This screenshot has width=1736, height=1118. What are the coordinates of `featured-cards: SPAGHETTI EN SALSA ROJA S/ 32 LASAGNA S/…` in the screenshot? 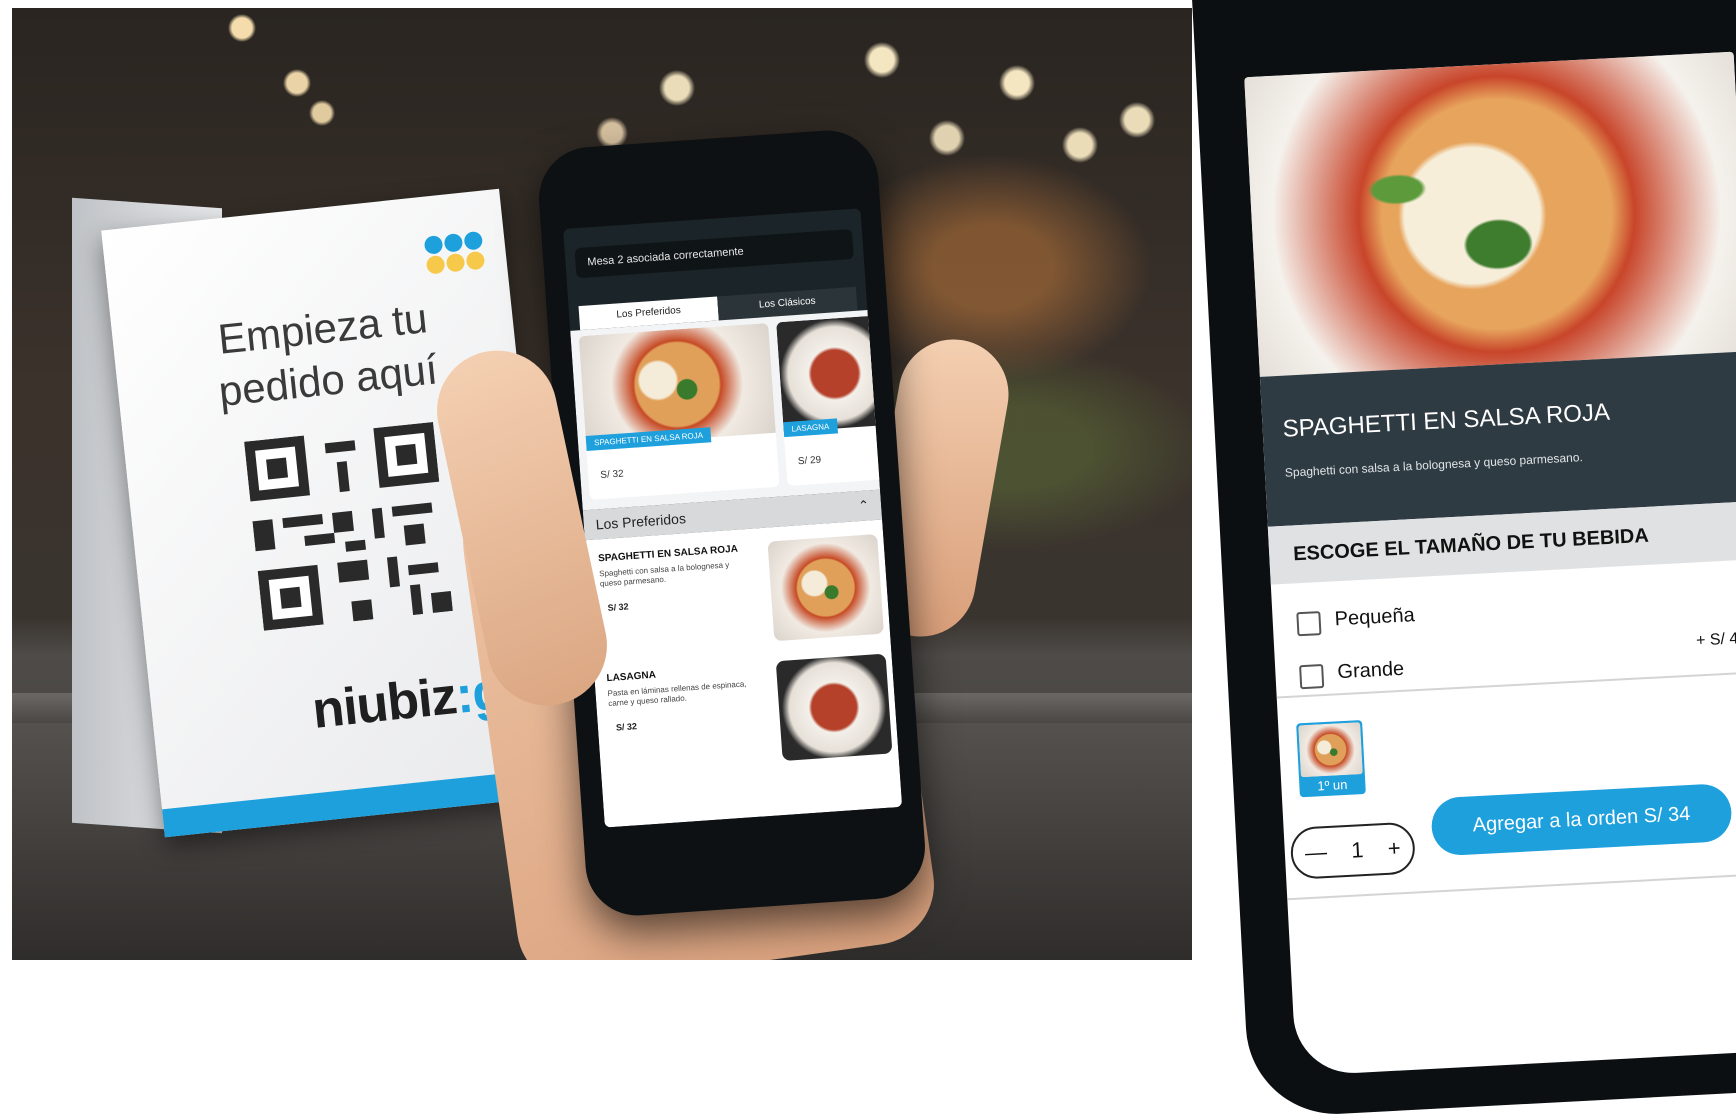 It's located at (734, 410).